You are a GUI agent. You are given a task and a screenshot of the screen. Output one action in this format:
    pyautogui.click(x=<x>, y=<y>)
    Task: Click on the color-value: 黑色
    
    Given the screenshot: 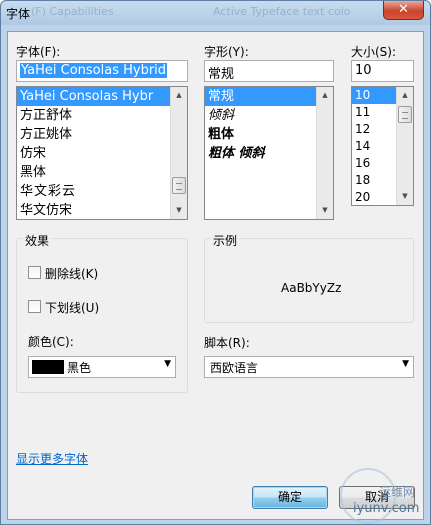 What is the action you would take?
    pyautogui.click(x=79, y=368)
    